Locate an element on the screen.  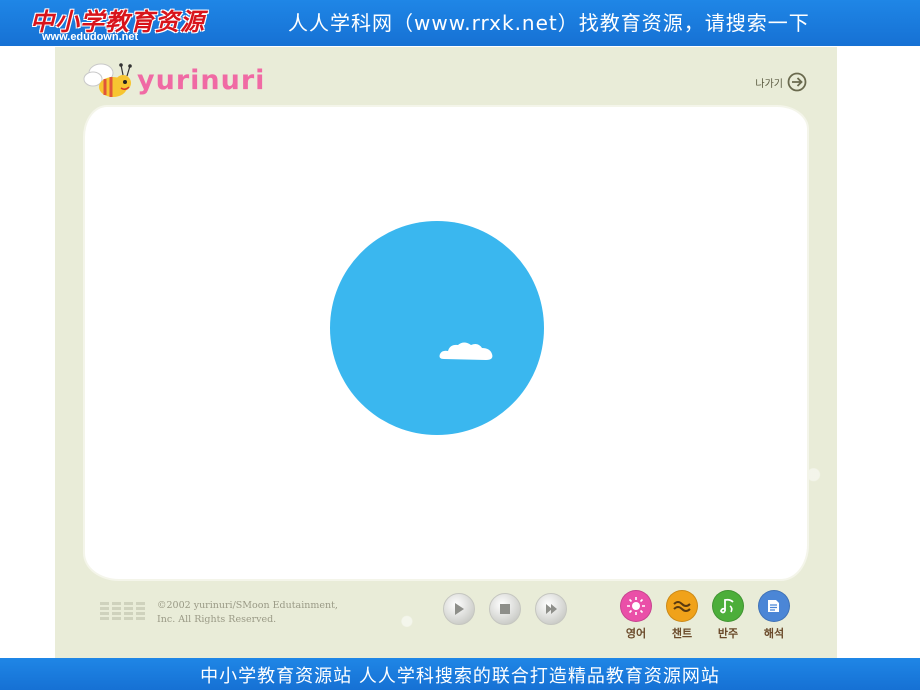
bottom-banner: 中小学教育资源站 人人学科搜索的联合打造精品教育资源网站 is located at coordinates (460, 674).